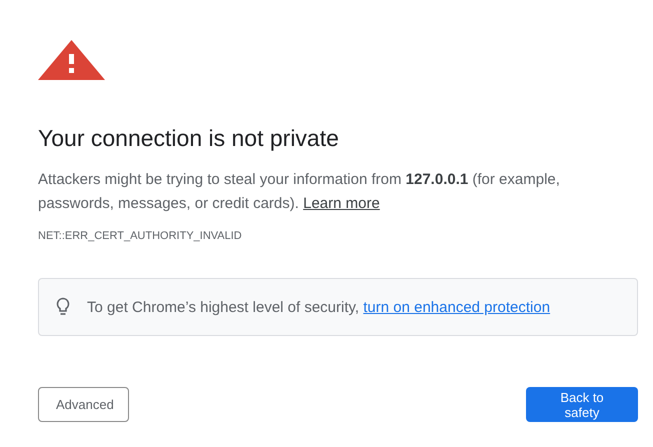  What do you see at coordinates (318, 307) in the screenshot?
I see `tip-text: To get Chrome’s highest level of security, turn on enhanced protection` at bounding box center [318, 307].